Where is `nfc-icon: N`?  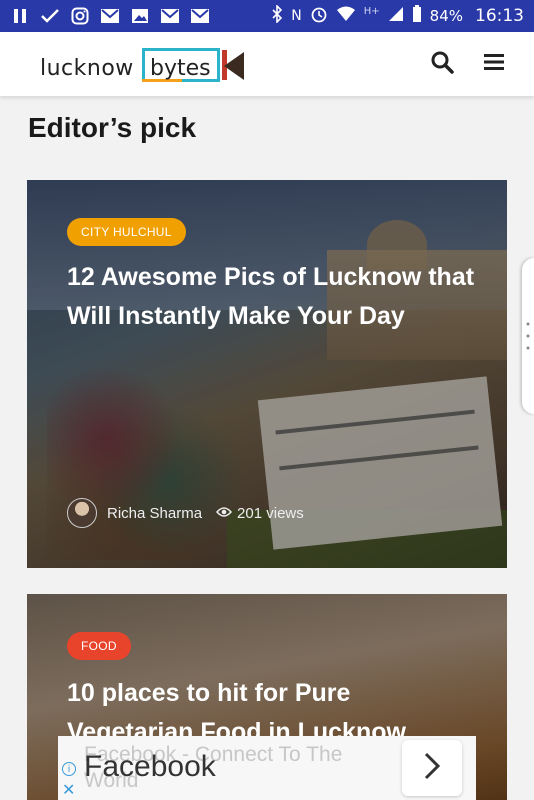 nfc-icon: N is located at coordinates (296, 16).